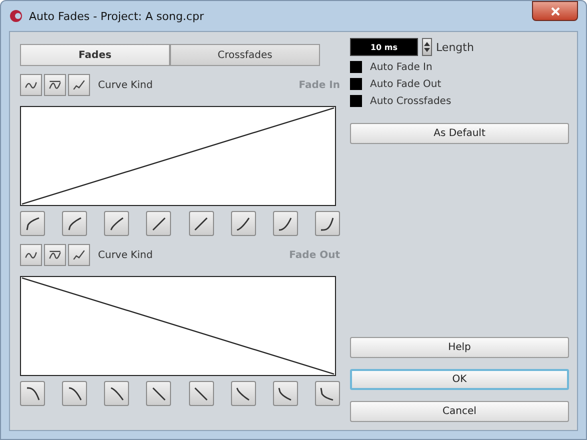 The height and width of the screenshot is (440, 587). Describe the element at coordinates (401, 67) in the screenshot. I see `option-label: Auto Fade In` at that location.